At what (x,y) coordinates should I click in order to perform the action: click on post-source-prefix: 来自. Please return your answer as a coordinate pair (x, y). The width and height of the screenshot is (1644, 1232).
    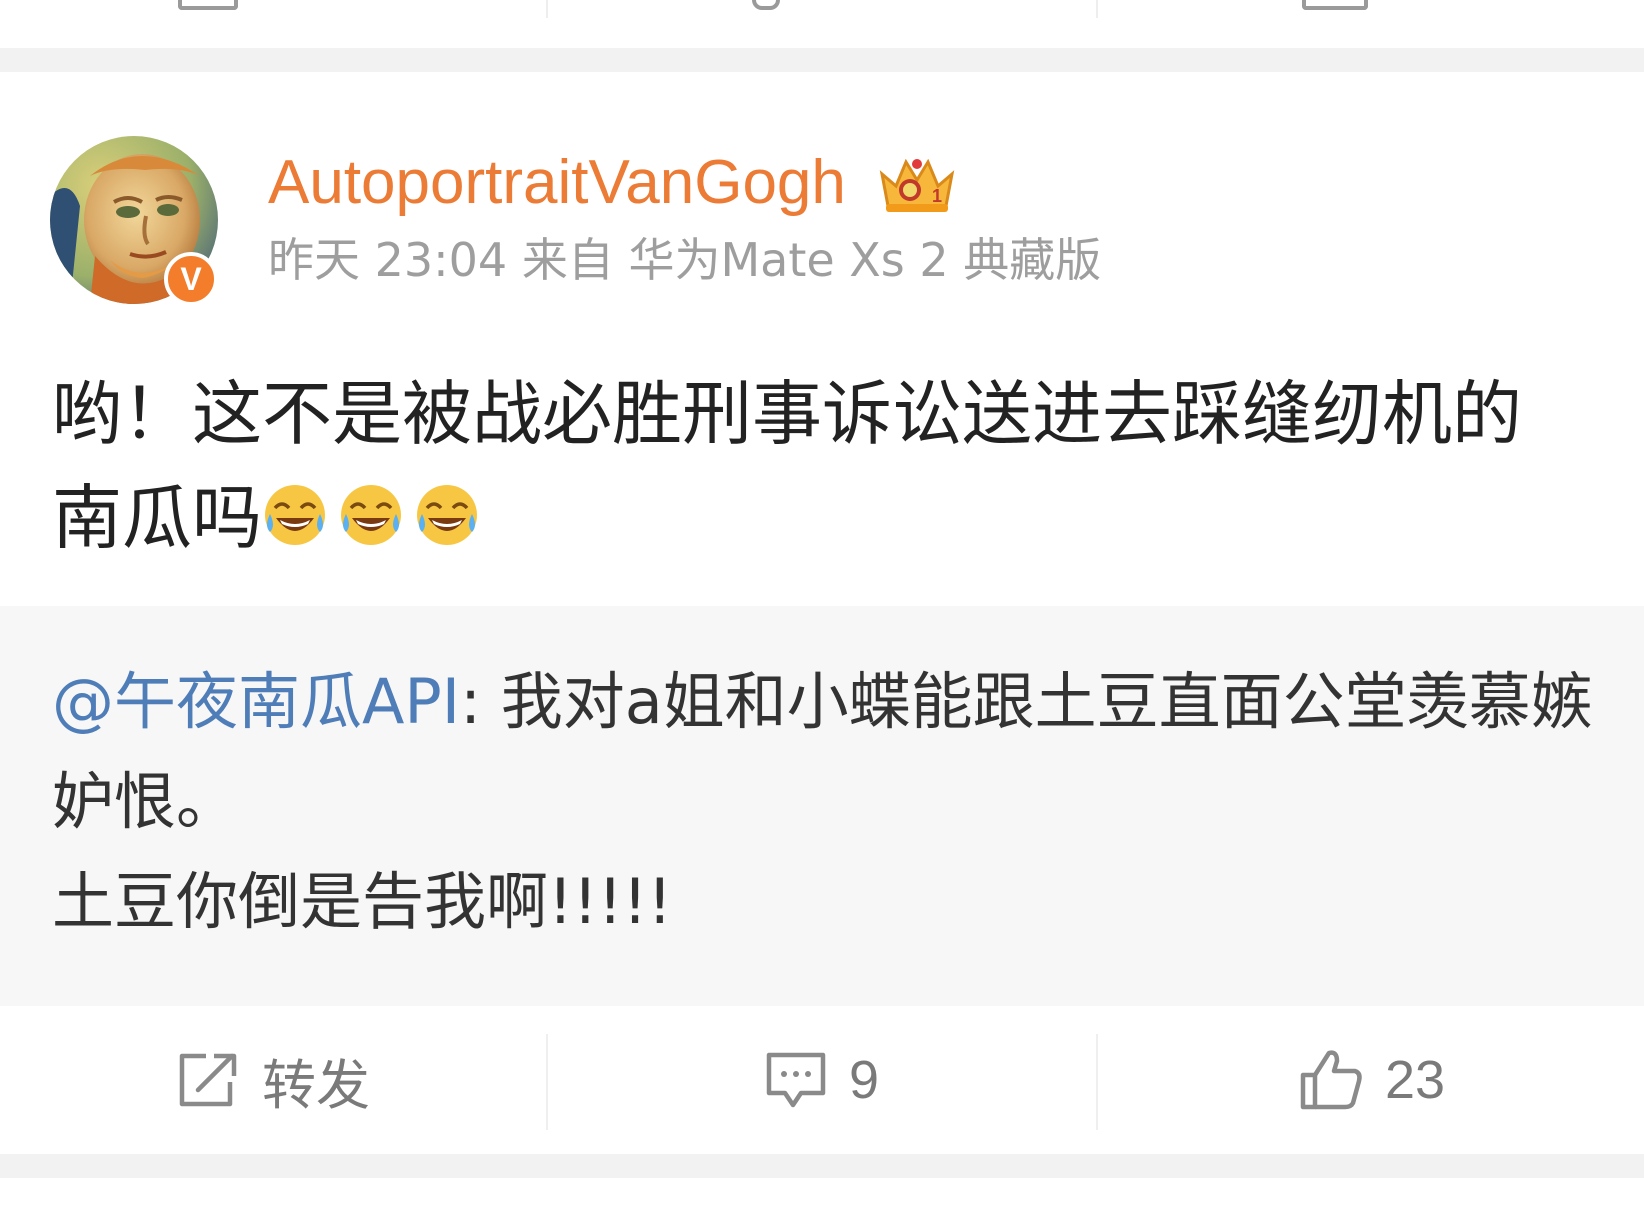
    Looking at the image, I should click on (567, 260).